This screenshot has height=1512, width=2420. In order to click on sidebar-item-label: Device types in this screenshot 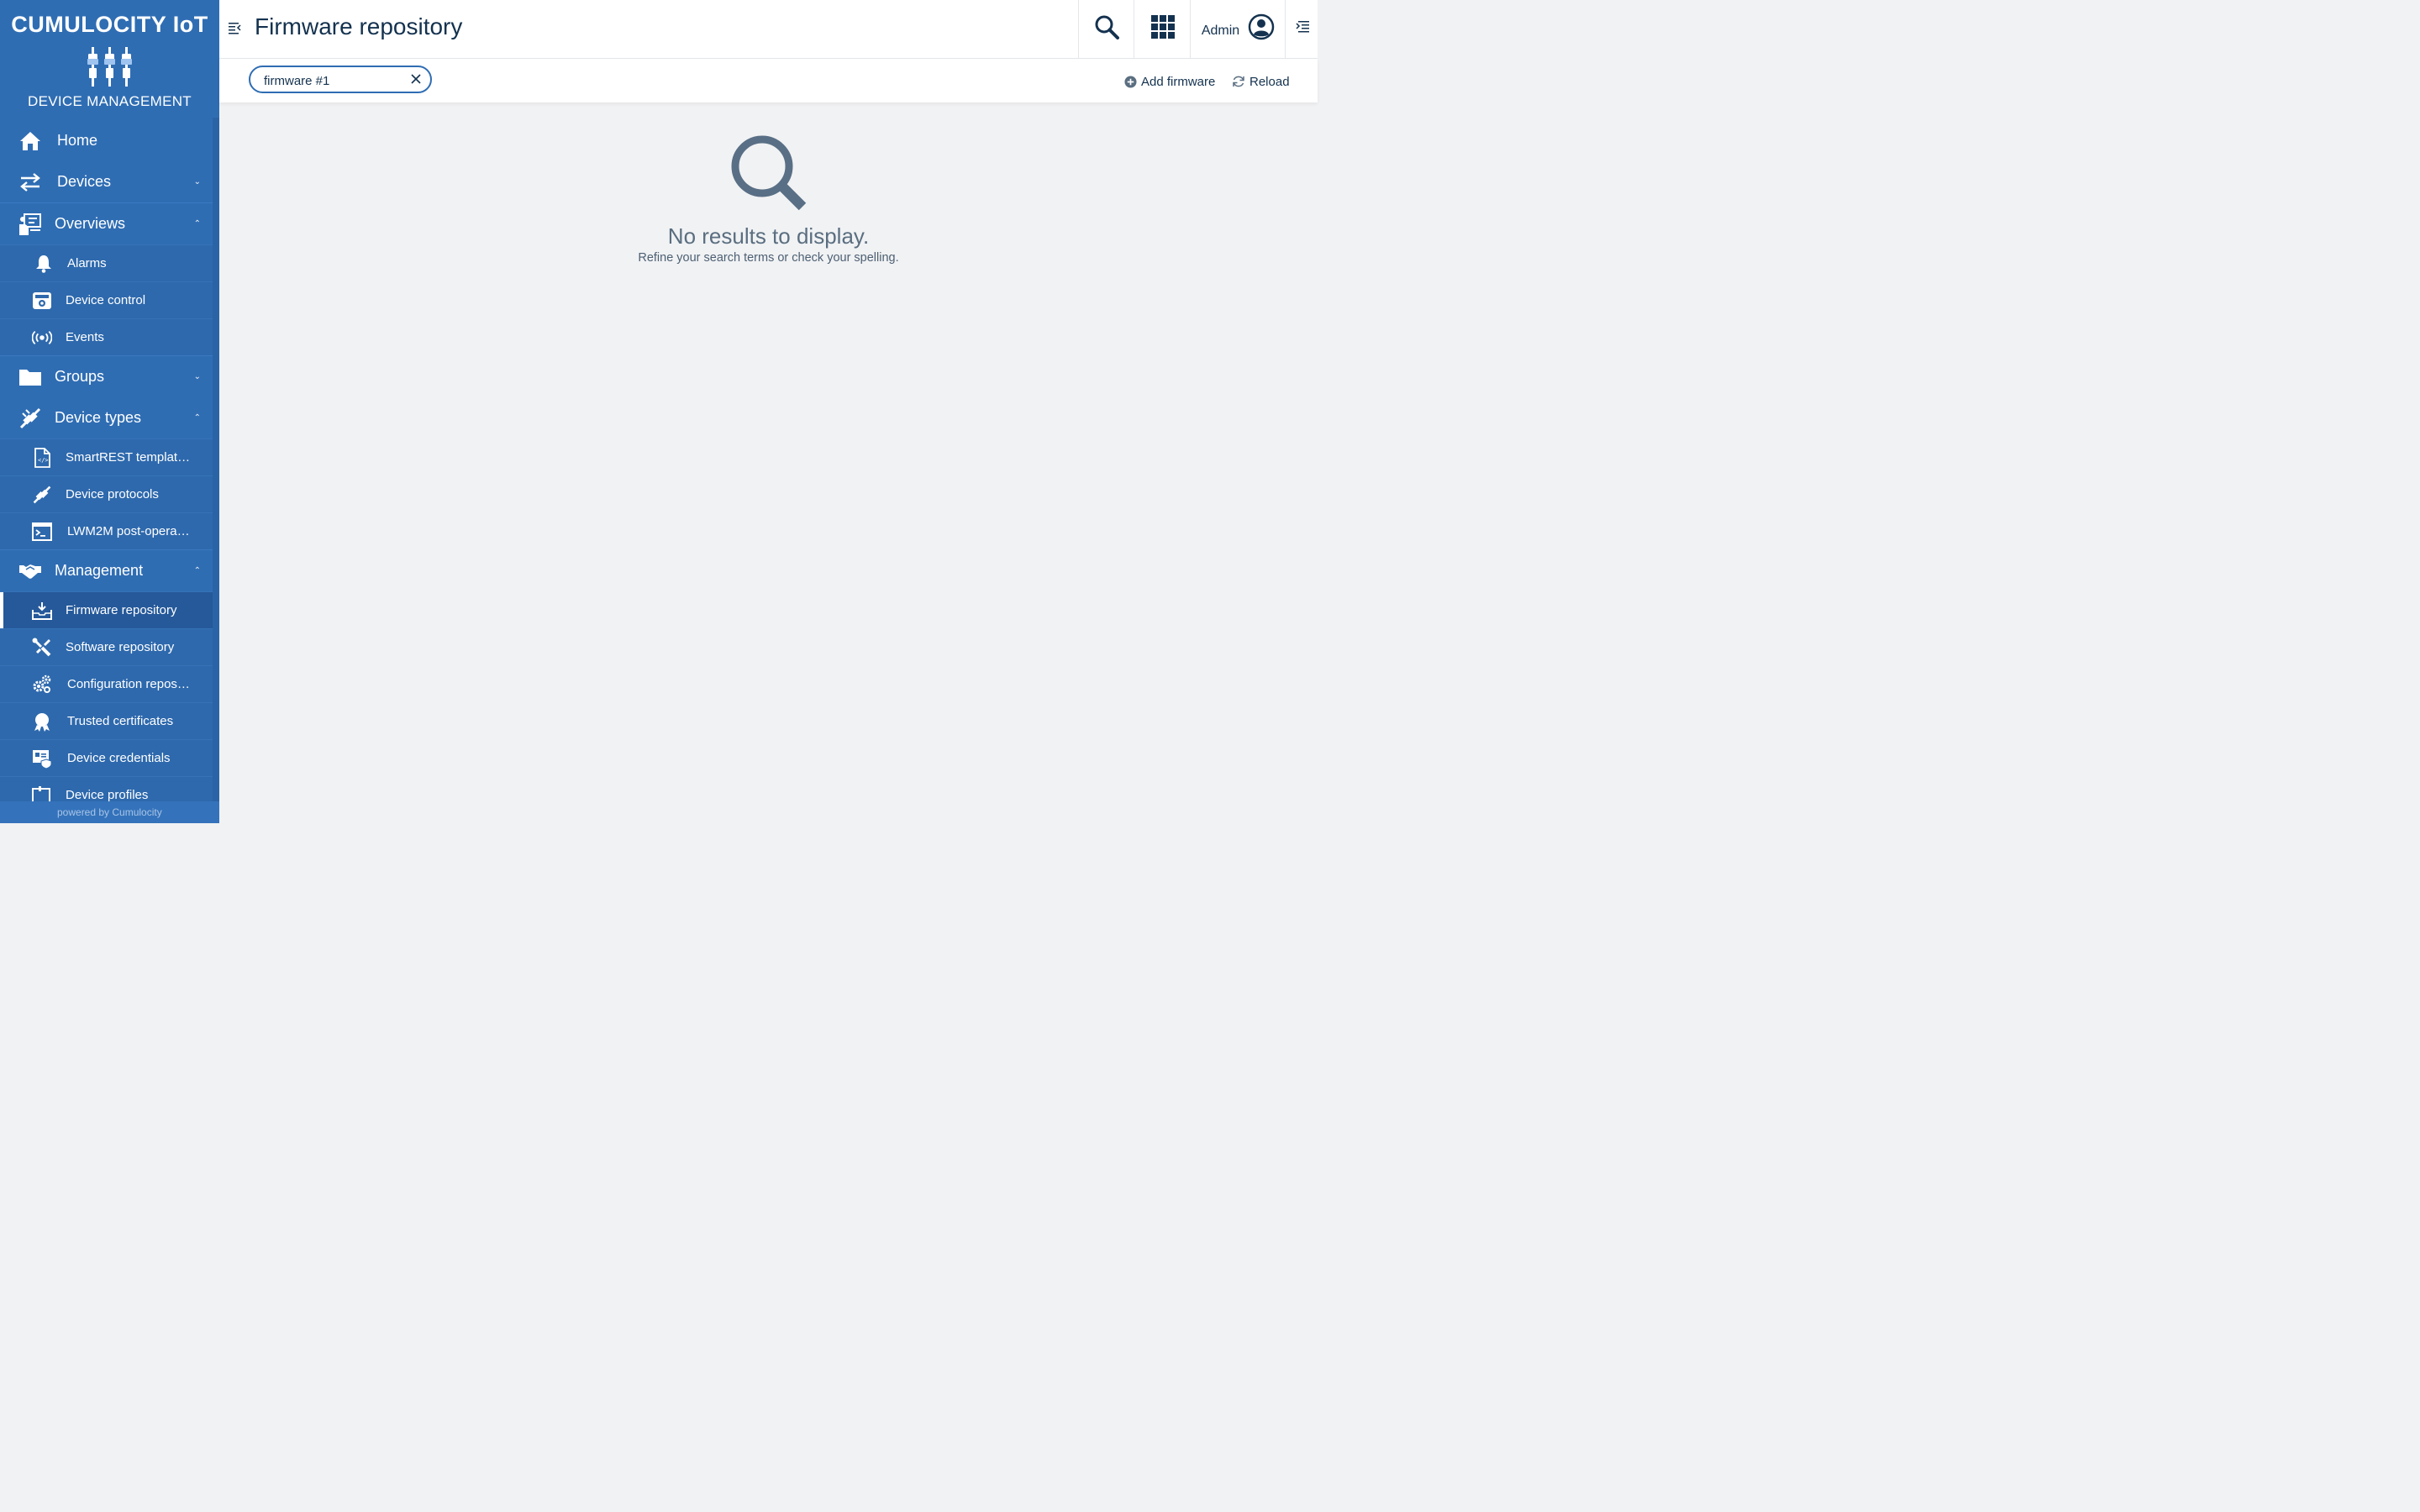, I will do `click(98, 417)`.